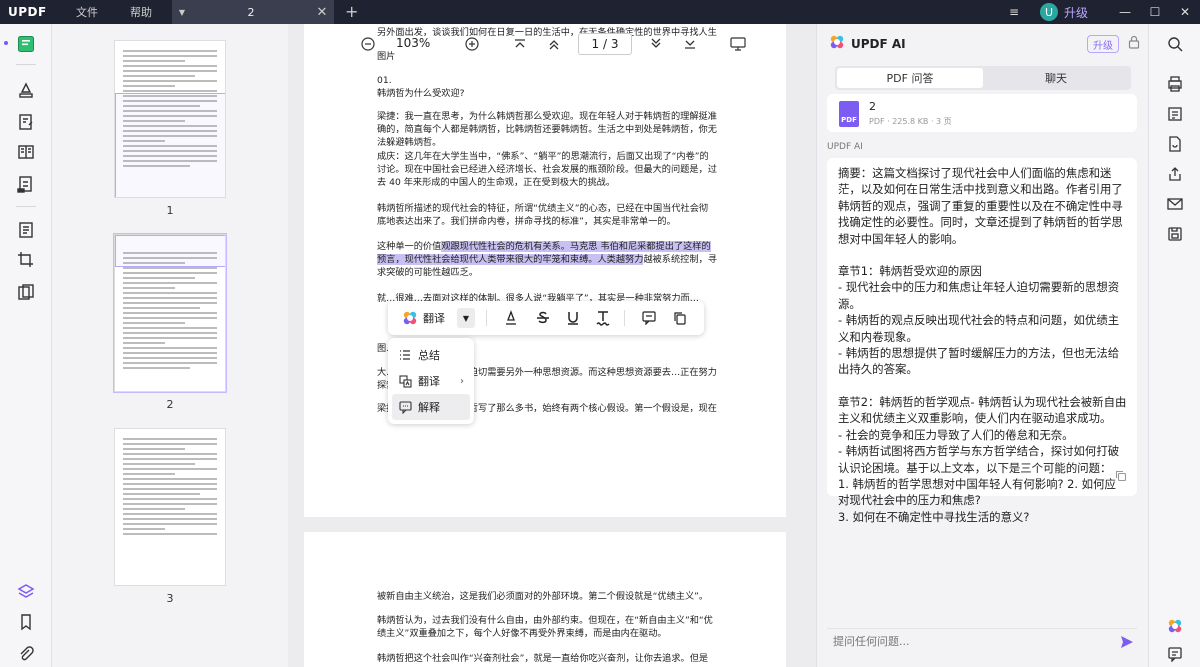  Describe the element at coordinates (26, 260) in the screenshot. I see `crop-page-icon` at that location.